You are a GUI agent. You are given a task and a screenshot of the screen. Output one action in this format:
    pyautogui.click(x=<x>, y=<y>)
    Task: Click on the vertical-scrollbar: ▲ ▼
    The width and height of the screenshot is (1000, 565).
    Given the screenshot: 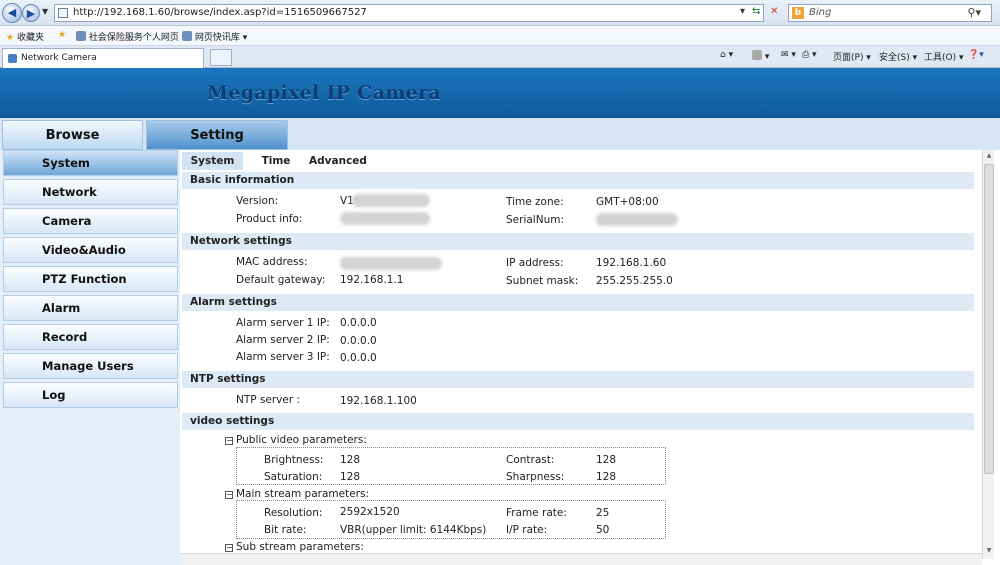 What is the action you would take?
    pyautogui.click(x=988, y=354)
    